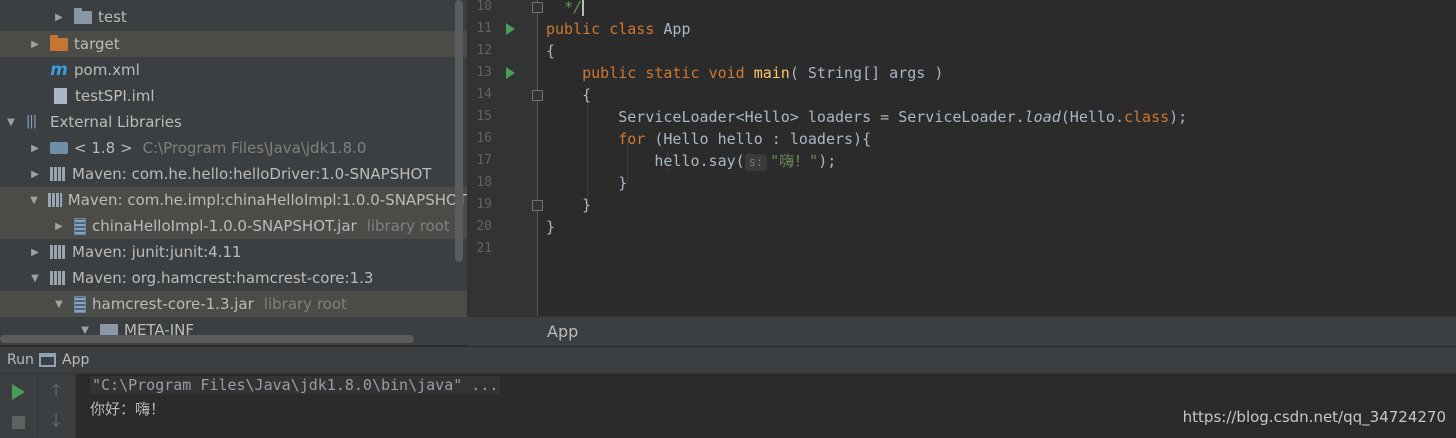 This screenshot has height=438, width=1456. I want to click on tree-item-test: ▶ test, so click(233, 17).